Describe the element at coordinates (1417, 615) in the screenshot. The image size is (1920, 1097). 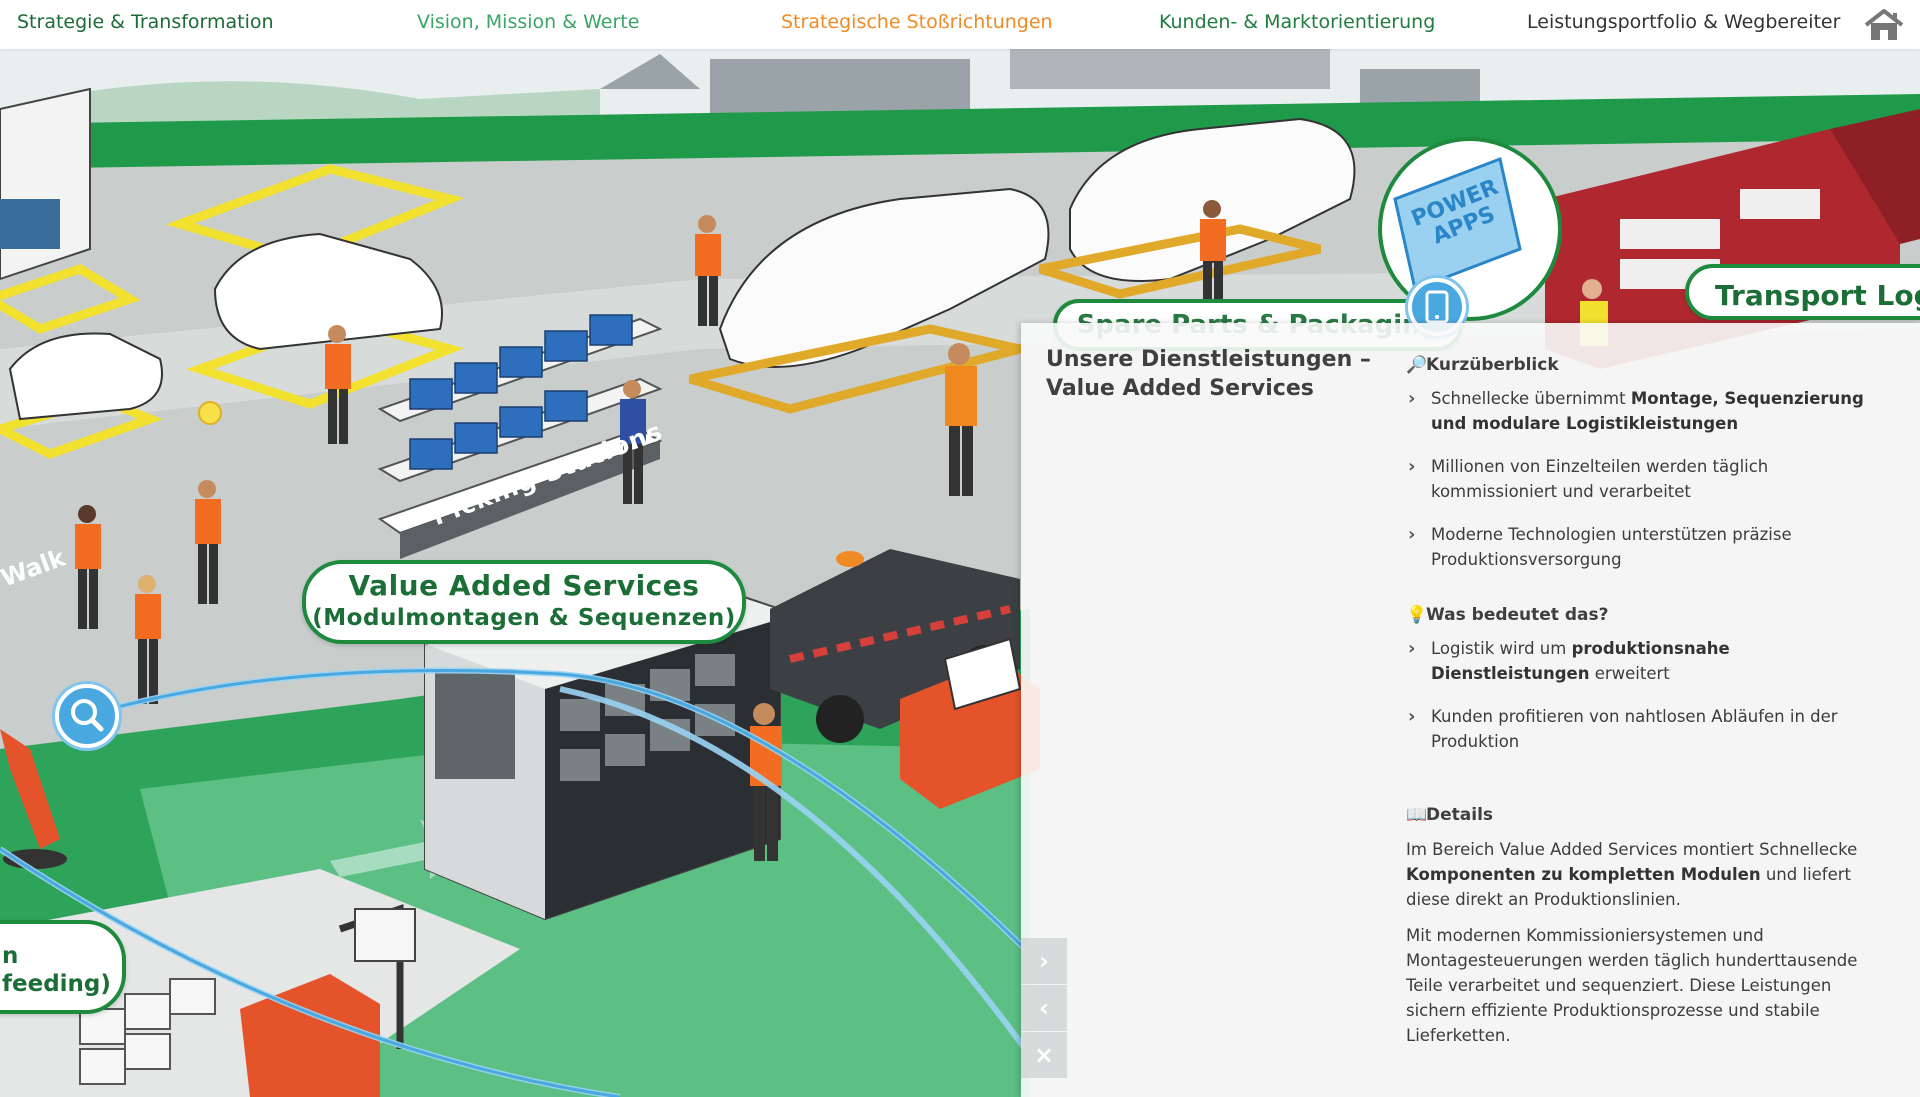
I see `lightbulb-icon: 💡` at that location.